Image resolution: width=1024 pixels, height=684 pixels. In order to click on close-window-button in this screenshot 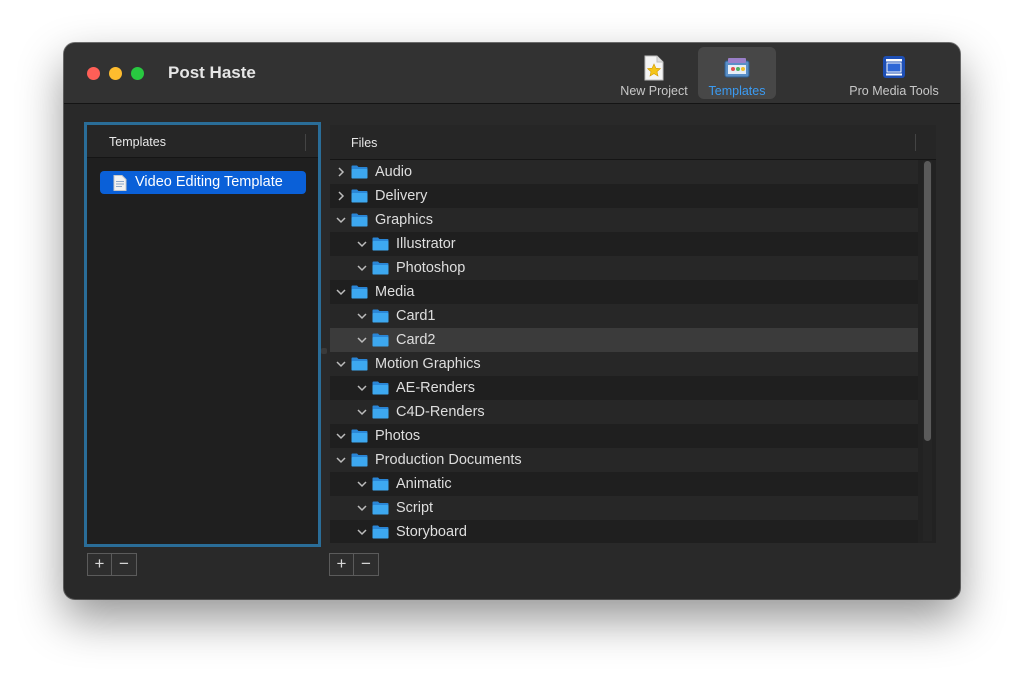, I will do `click(93, 73)`.